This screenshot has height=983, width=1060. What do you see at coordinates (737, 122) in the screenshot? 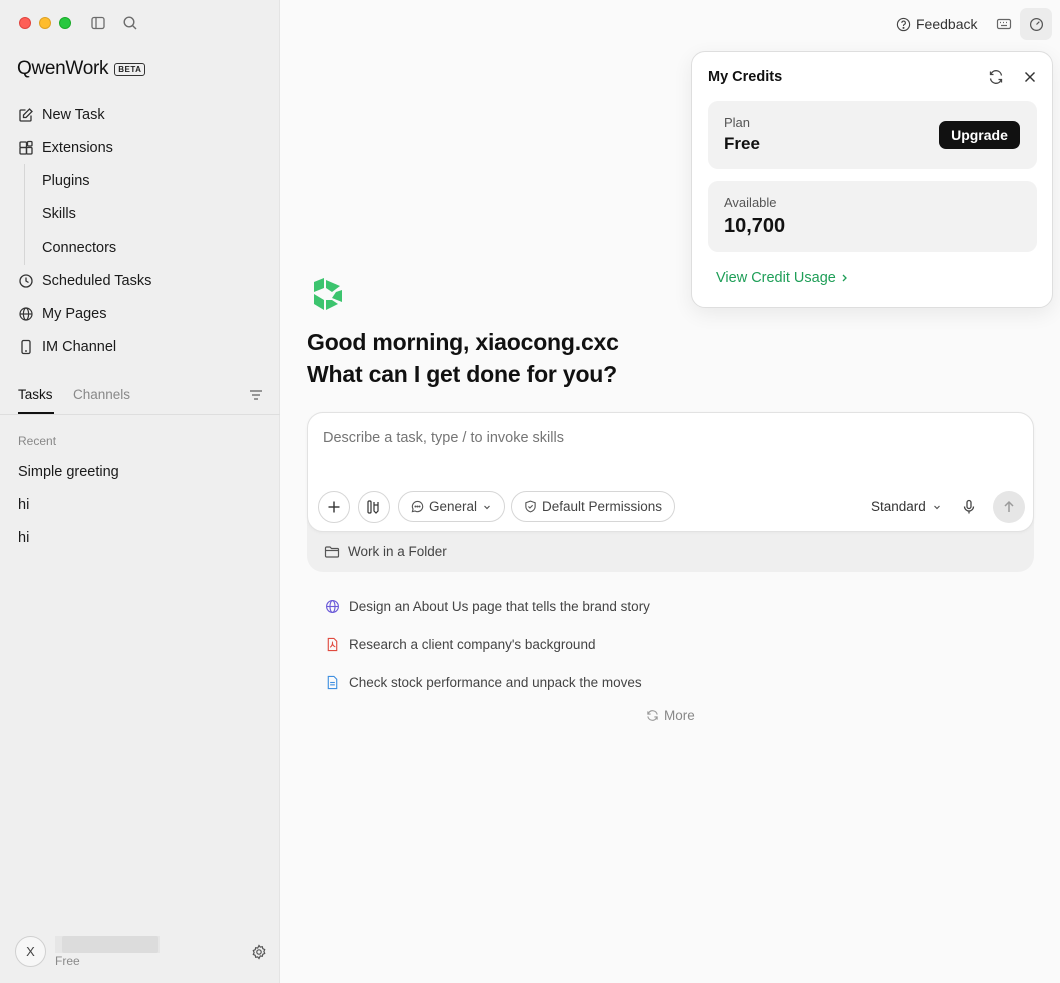
I see `plan-label: Plan` at bounding box center [737, 122].